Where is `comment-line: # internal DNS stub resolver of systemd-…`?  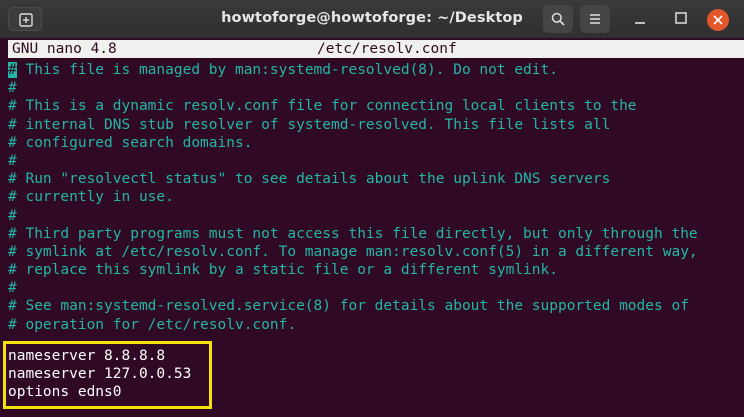 comment-line: # internal DNS stub resolver of systemd-… is located at coordinates (309, 124).